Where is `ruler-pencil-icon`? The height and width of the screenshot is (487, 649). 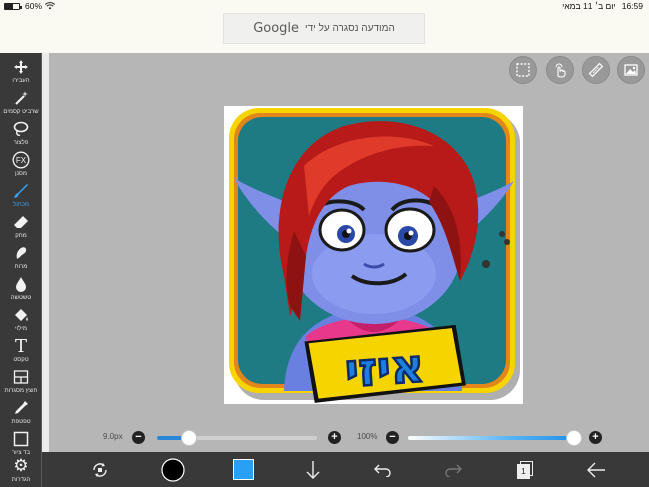
ruler-pencil-icon is located at coordinates (596, 70).